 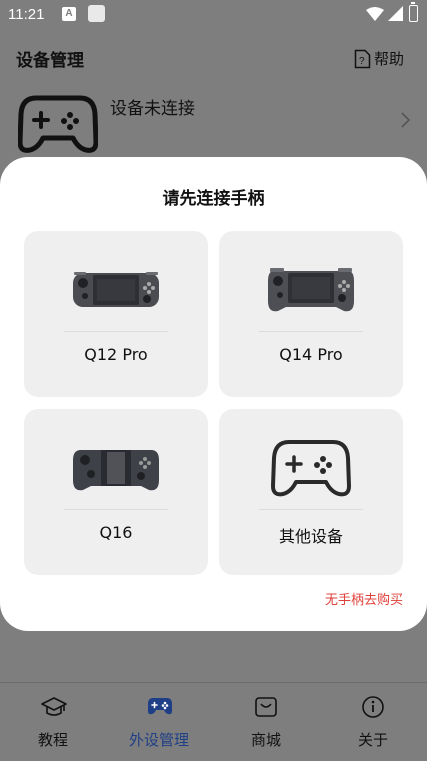 What do you see at coordinates (116, 290) in the screenshot?
I see `q12-pro-controller-image` at bounding box center [116, 290].